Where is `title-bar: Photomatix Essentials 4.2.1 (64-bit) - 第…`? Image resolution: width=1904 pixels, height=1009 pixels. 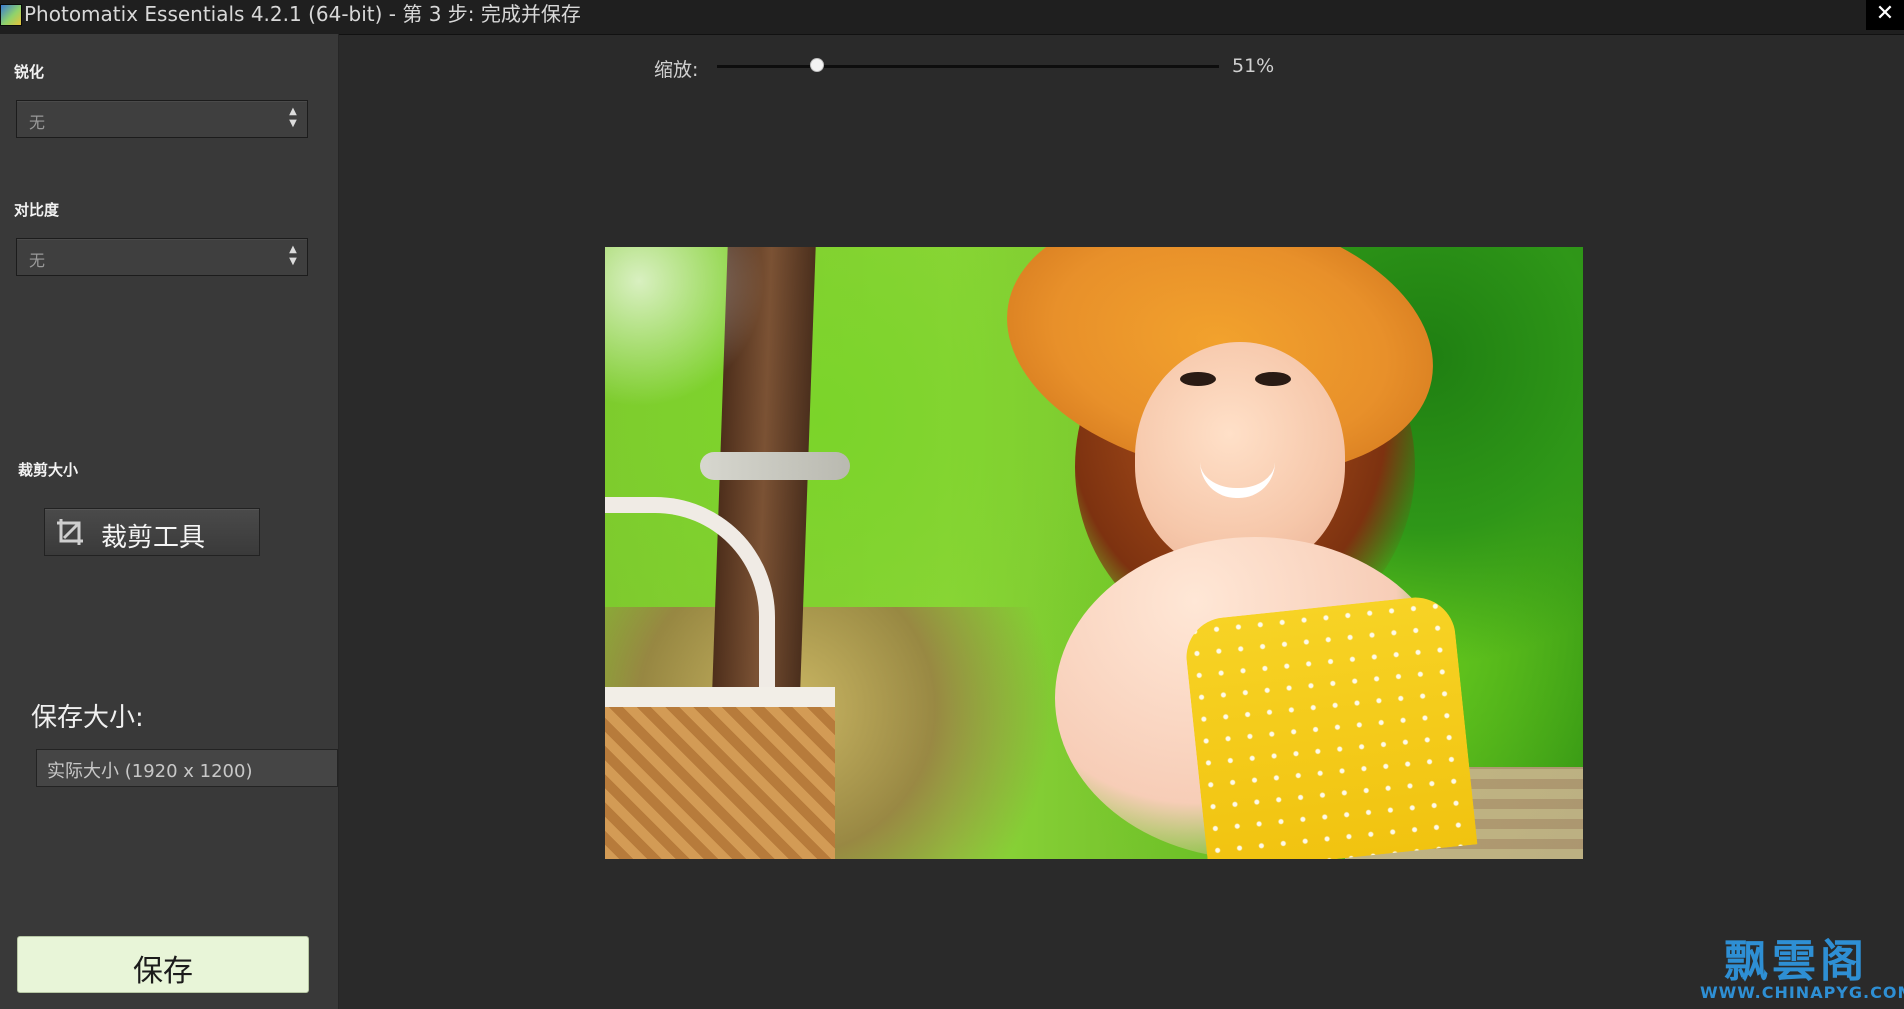 title-bar: Photomatix Essentials 4.2.1 (64-bit) - 第… is located at coordinates (952, 17).